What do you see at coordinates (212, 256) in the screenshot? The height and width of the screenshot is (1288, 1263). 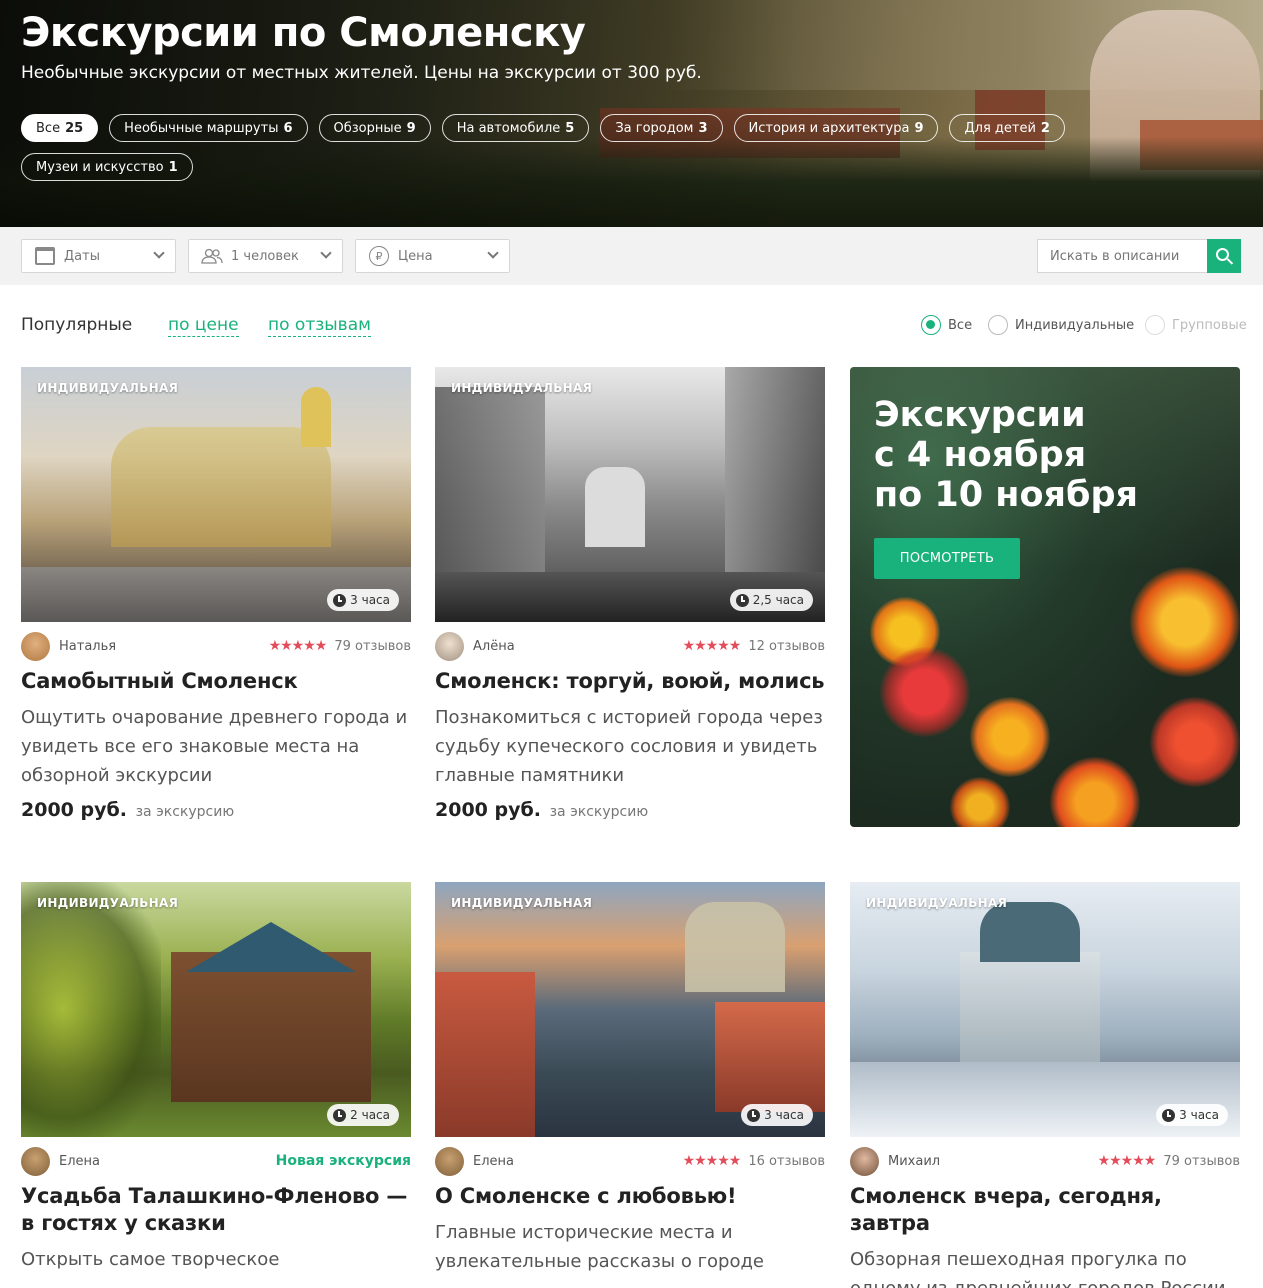 I see `people-icon` at bounding box center [212, 256].